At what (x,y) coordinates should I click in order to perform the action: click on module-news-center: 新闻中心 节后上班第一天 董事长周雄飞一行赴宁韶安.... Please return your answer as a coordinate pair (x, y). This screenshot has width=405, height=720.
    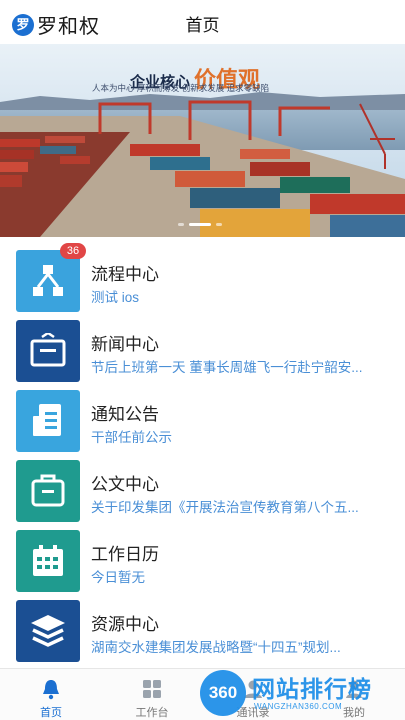
    Looking at the image, I should click on (202, 351).